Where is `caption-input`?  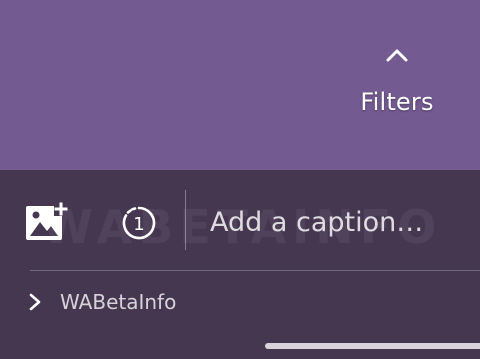 caption-input is located at coordinates (340, 222).